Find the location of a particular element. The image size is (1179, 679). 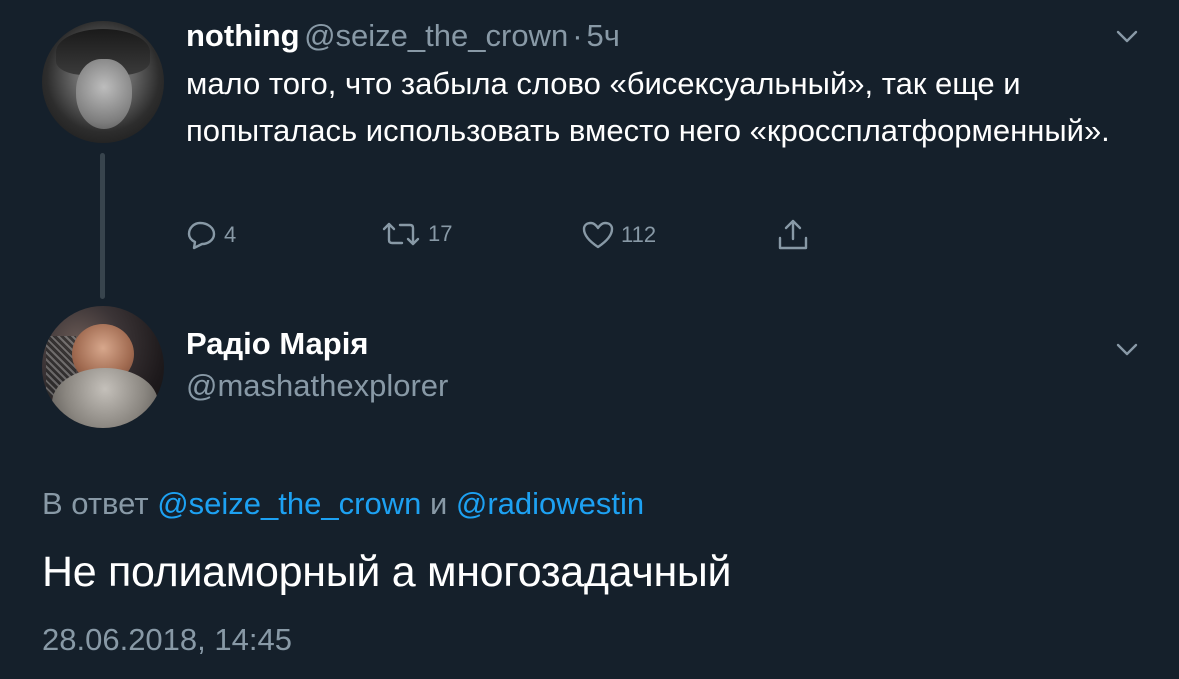

reply-tweet-text: Не полиаморный а многозадачный is located at coordinates (387, 572).